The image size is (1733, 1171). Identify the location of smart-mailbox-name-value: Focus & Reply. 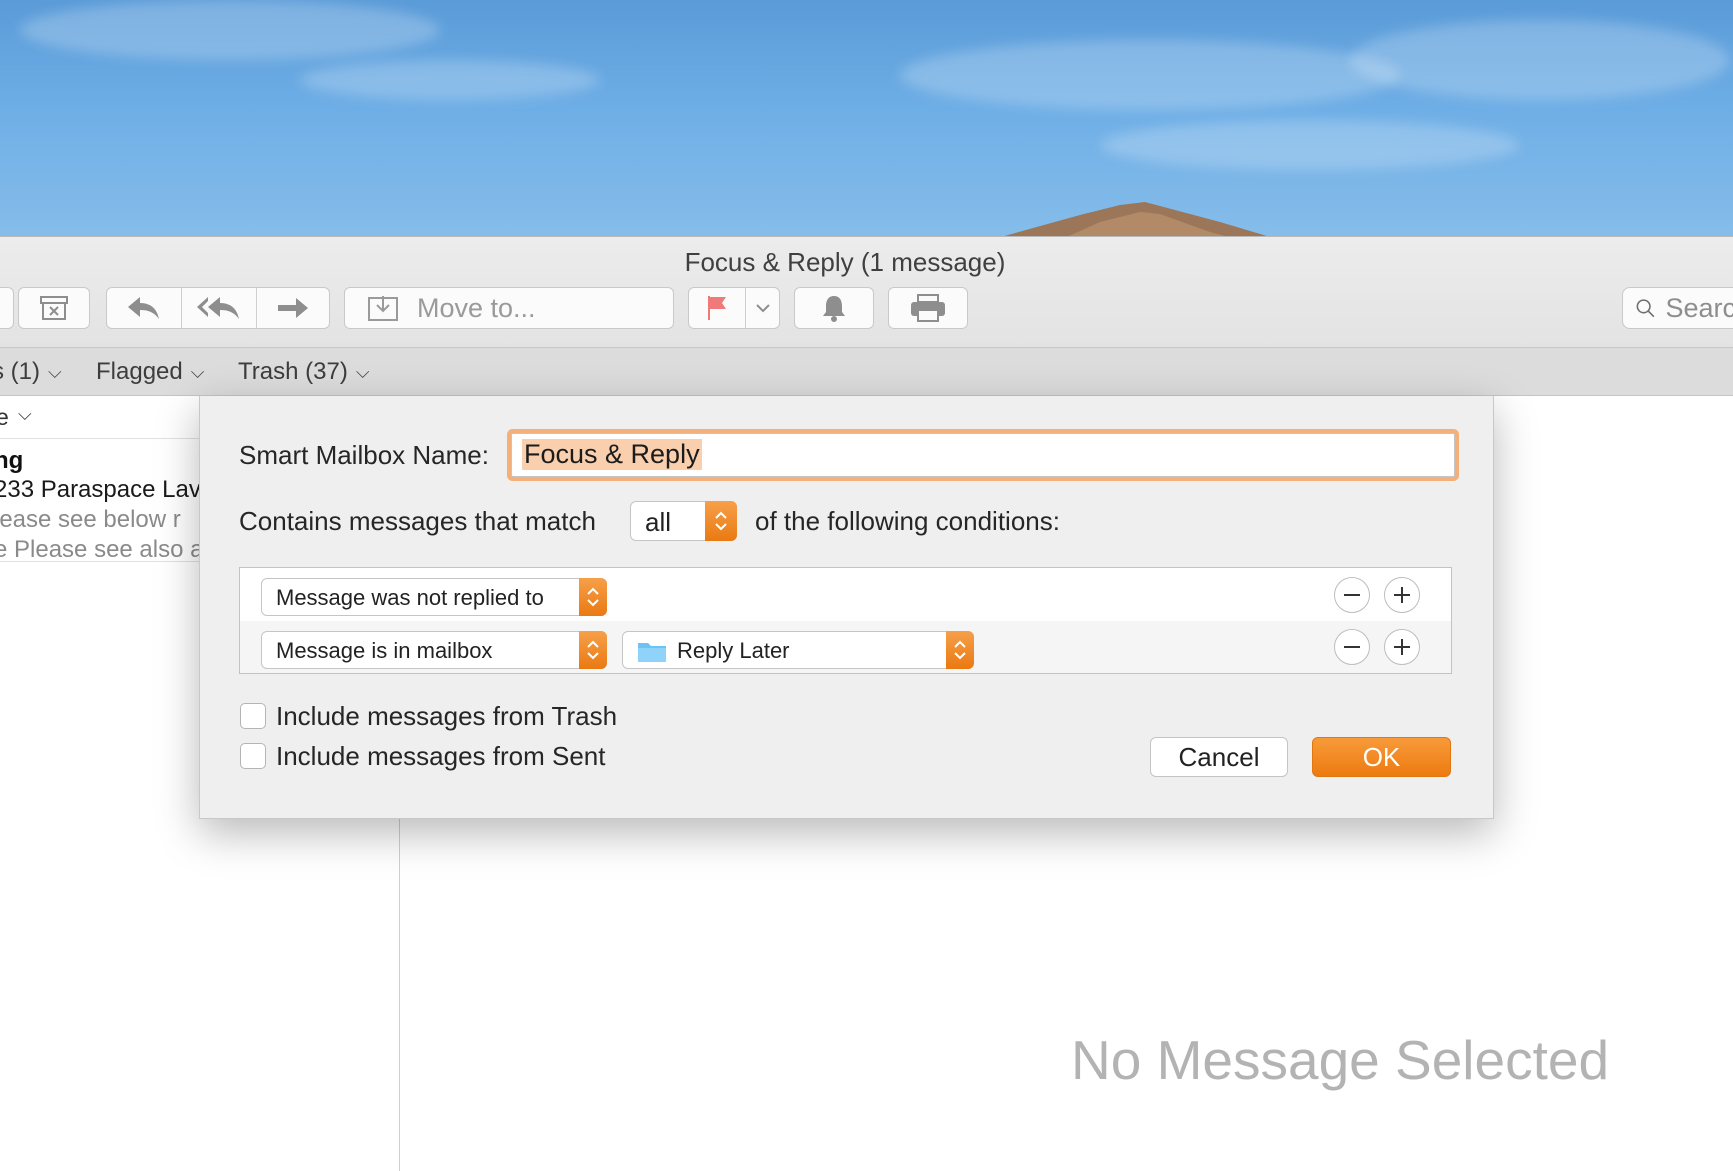
(612, 454).